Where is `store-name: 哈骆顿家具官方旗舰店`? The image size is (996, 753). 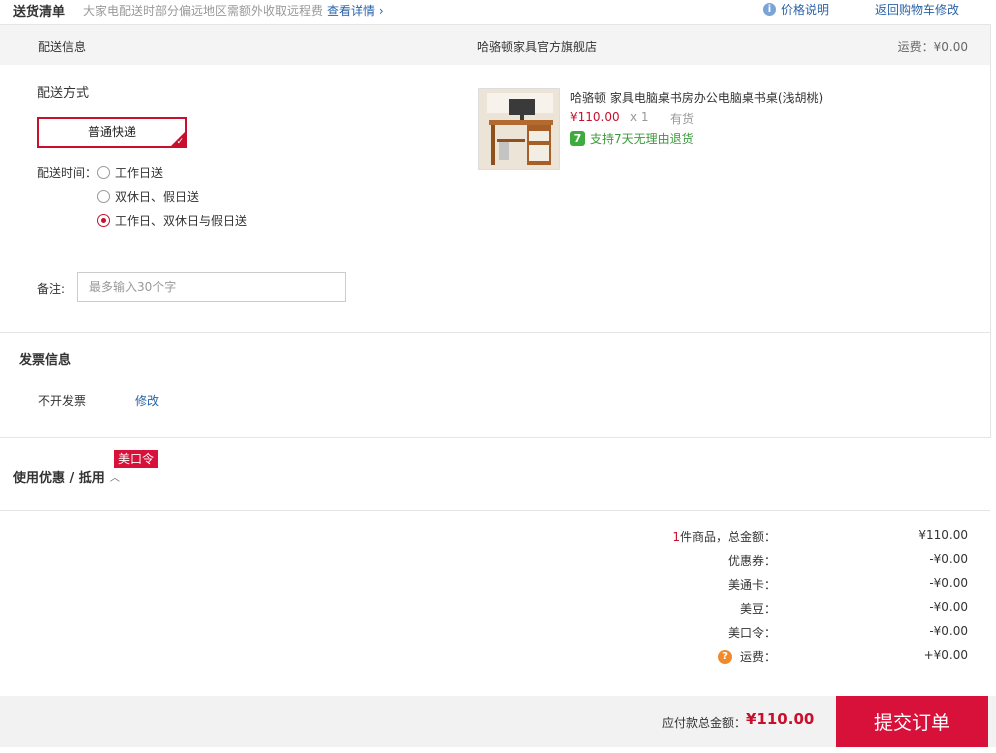 store-name: 哈骆顿家具官方旗舰店 is located at coordinates (537, 47).